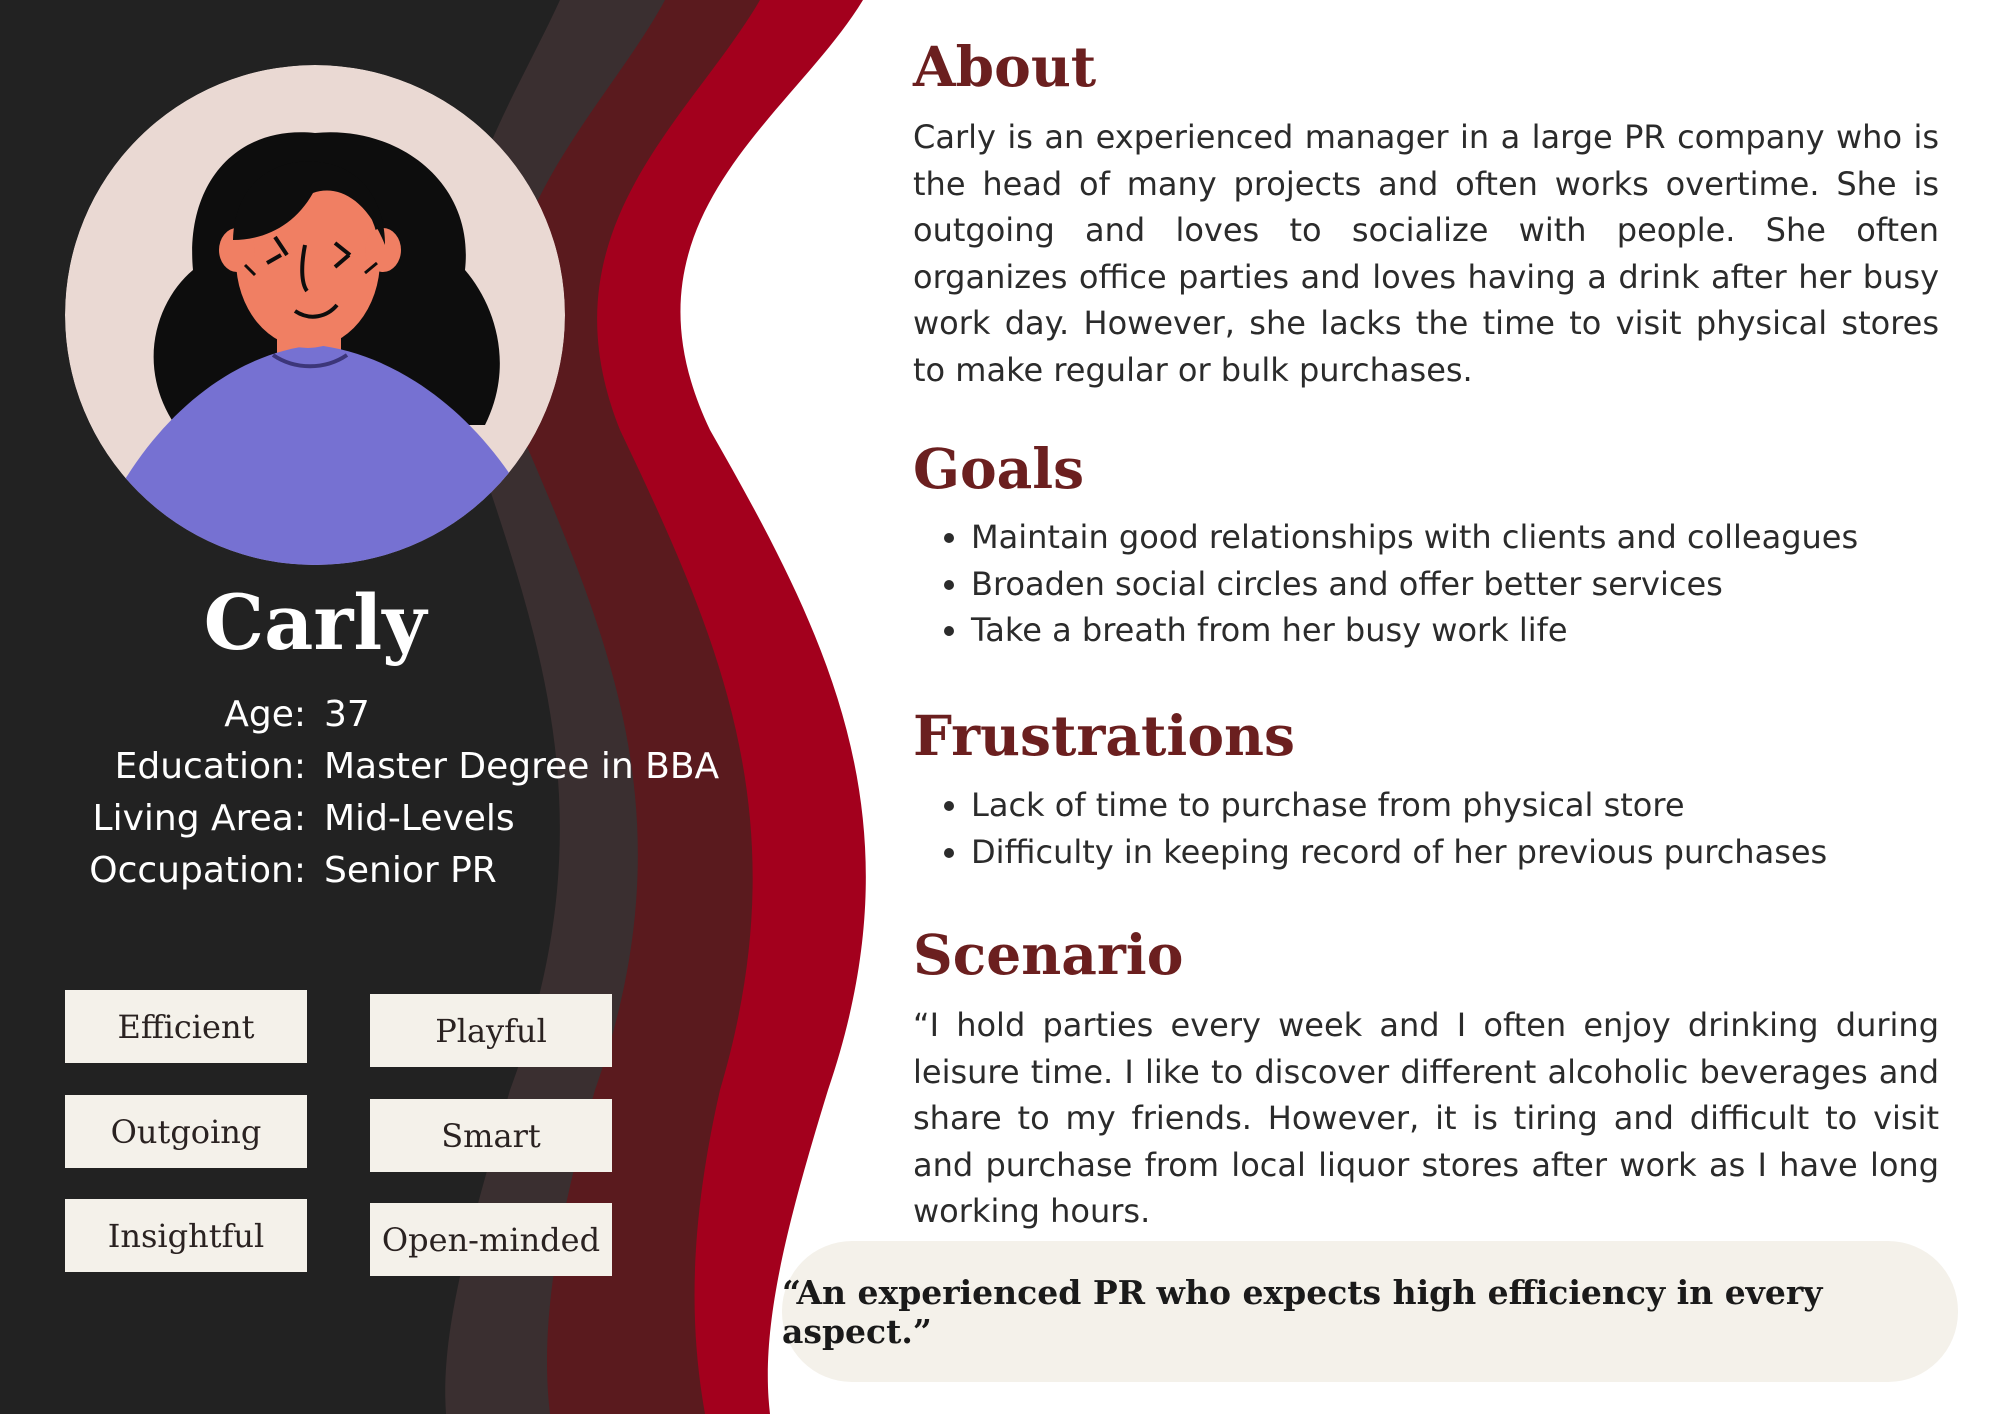 The height and width of the screenshot is (1414, 2000). I want to click on goals-heading: Goals, so click(999, 468).